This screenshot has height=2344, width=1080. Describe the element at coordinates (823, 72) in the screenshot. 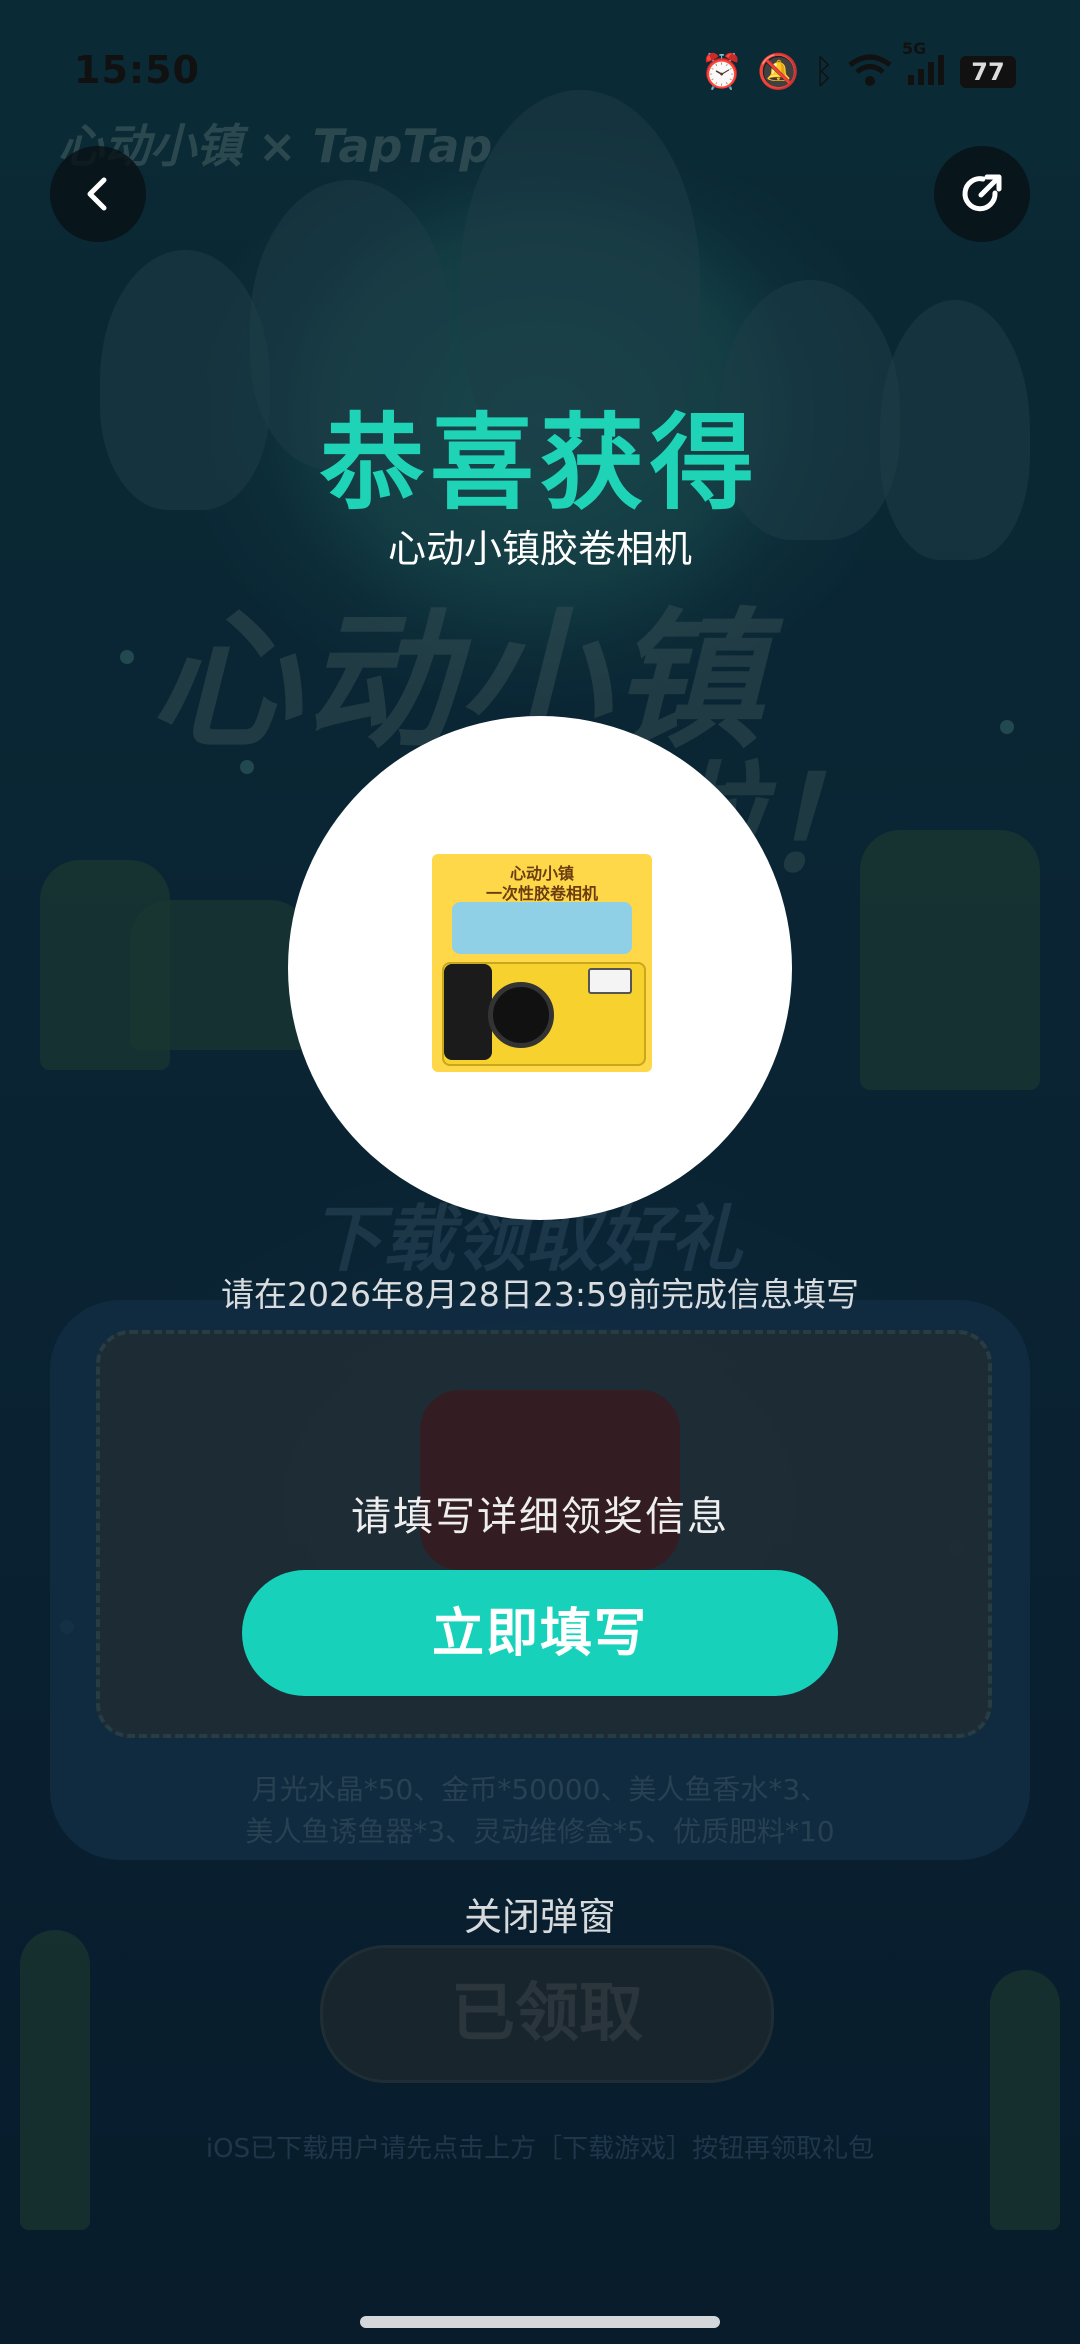

I see `bluetooth-icon: ᛒ` at that location.